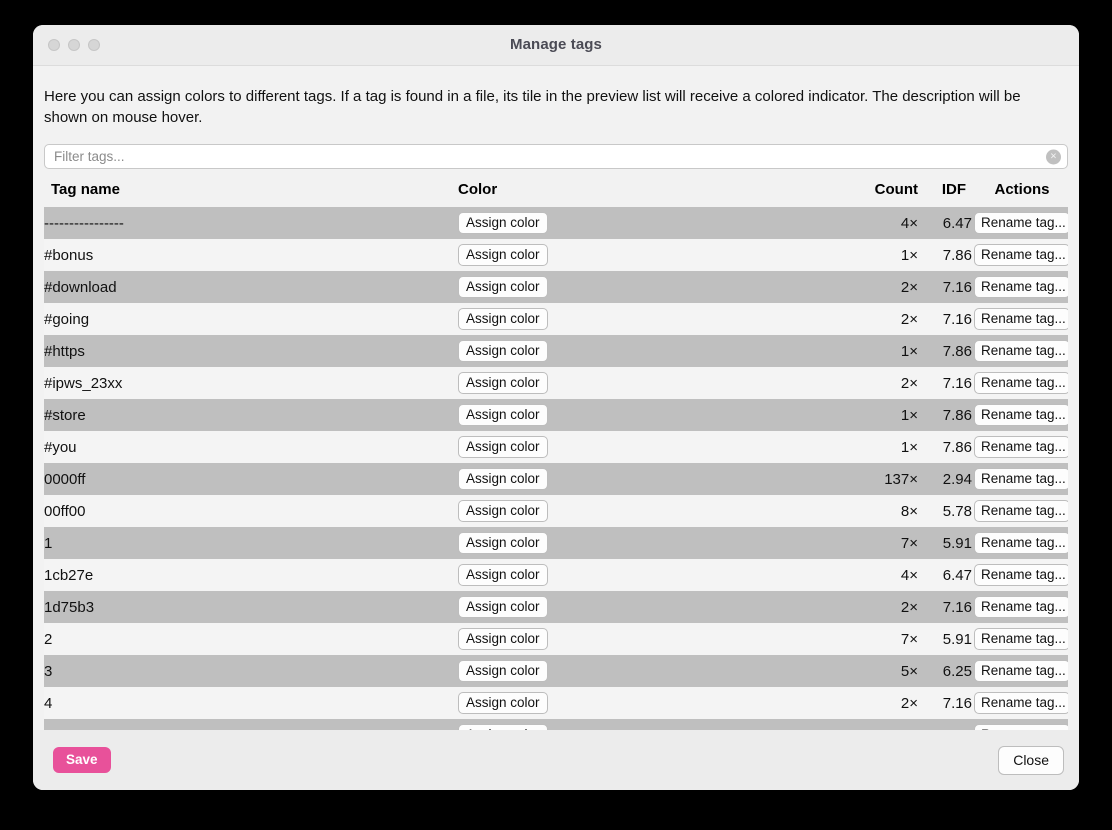 The width and height of the screenshot is (1112, 830). I want to click on tag-name-cell: ----------------, so click(84, 223).